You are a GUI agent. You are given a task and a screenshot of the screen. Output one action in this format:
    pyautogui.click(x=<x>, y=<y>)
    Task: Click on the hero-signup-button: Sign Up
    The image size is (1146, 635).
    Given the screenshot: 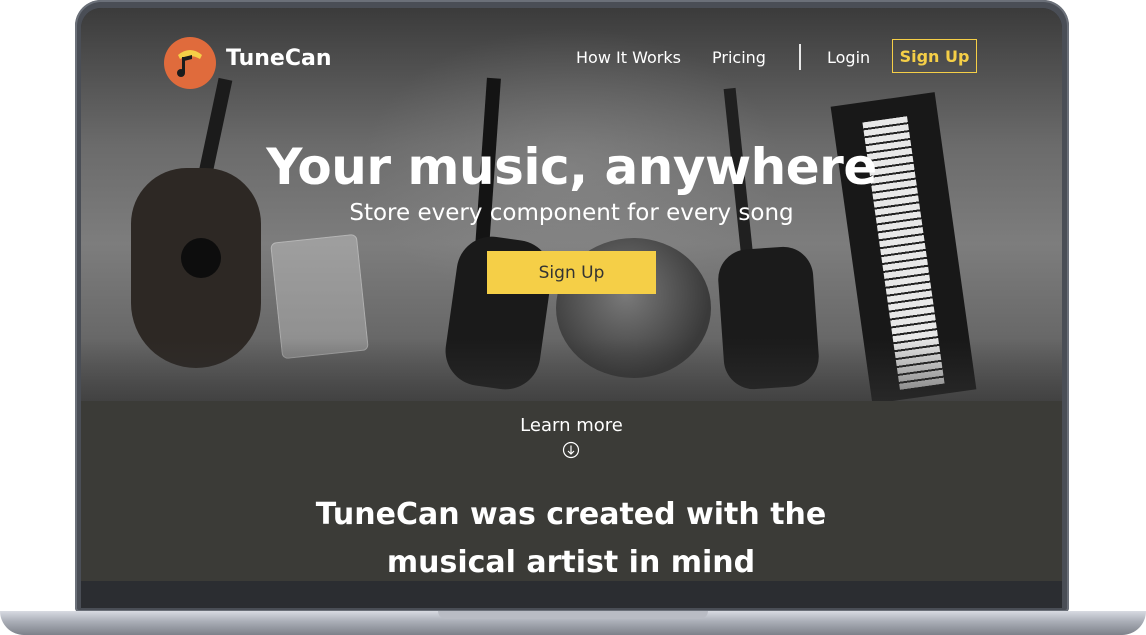 What is the action you would take?
    pyautogui.click(x=571, y=272)
    